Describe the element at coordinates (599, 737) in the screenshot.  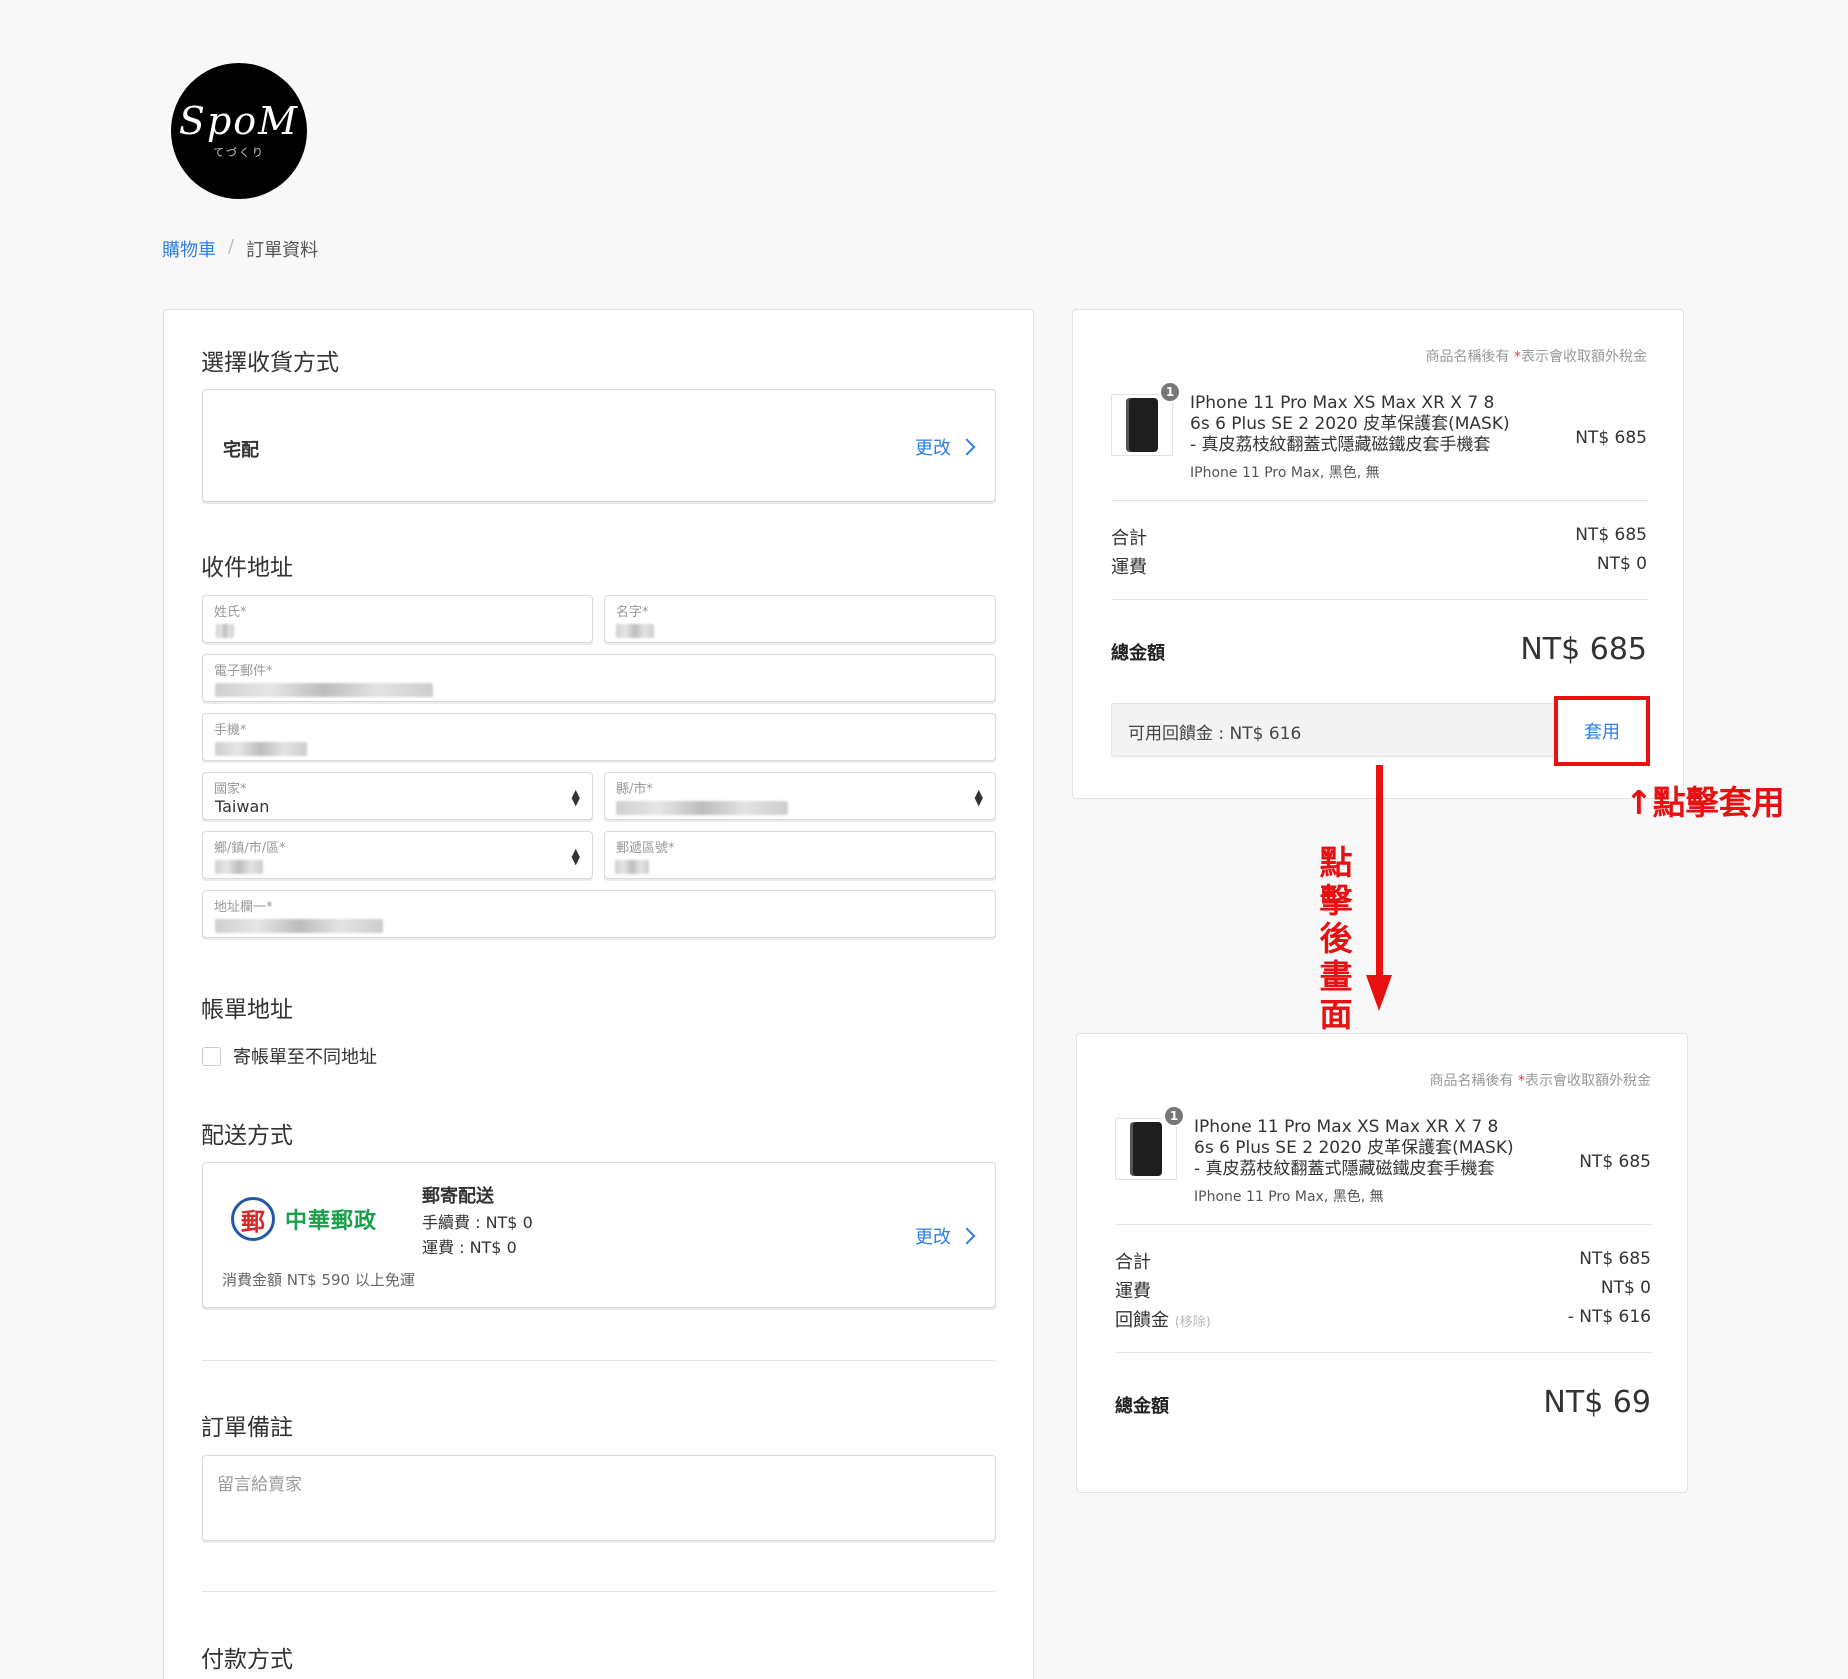
I see `phone-field: 手機*` at that location.